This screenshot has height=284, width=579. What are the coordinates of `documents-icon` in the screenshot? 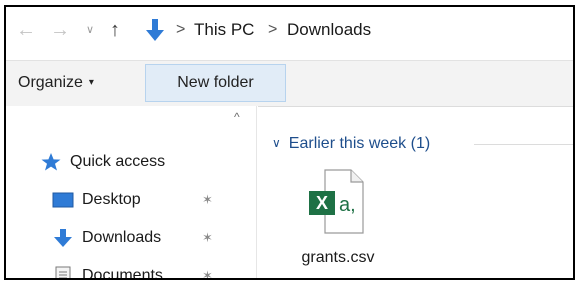 It's located at (63, 272).